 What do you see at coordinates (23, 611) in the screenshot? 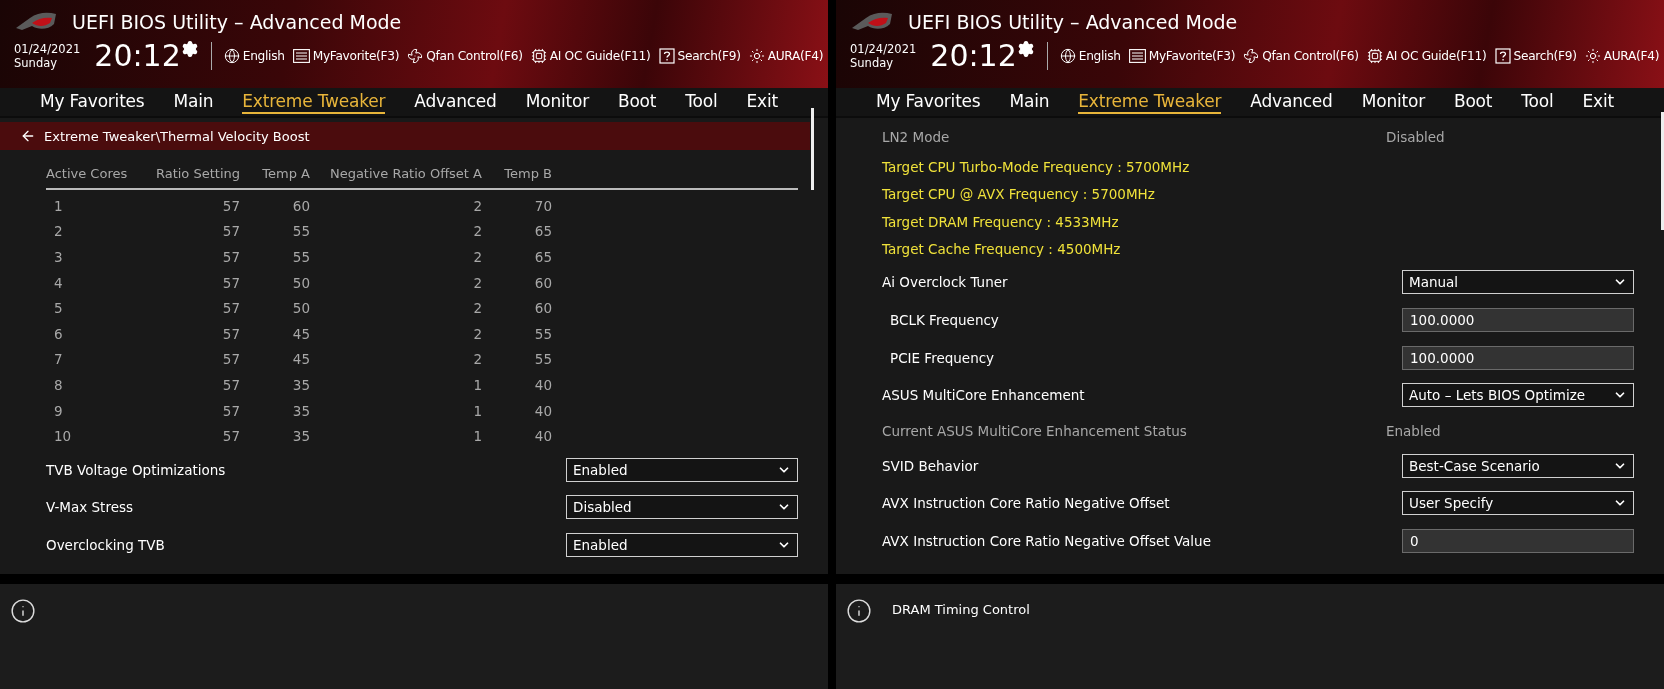
I see `info-icon` at bounding box center [23, 611].